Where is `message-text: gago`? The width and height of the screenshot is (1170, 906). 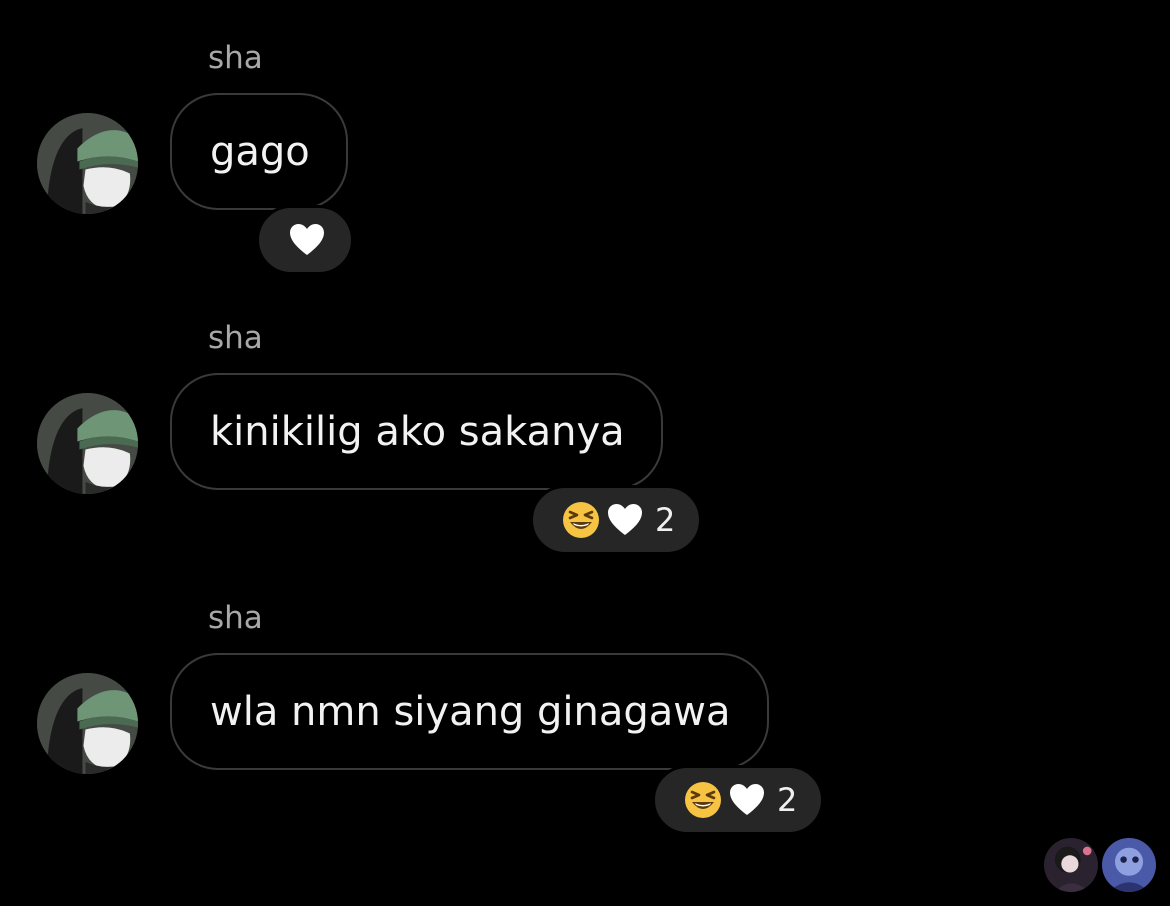
message-text: gago is located at coordinates (260, 151).